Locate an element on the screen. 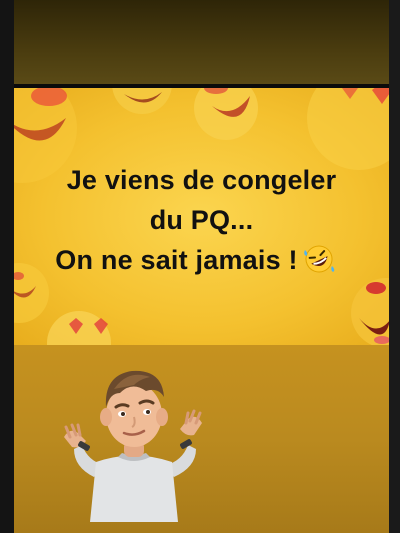 The width and height of the screenshot is (400, 533). smiling-emoji-decoration is located at coordinates (142, 101).